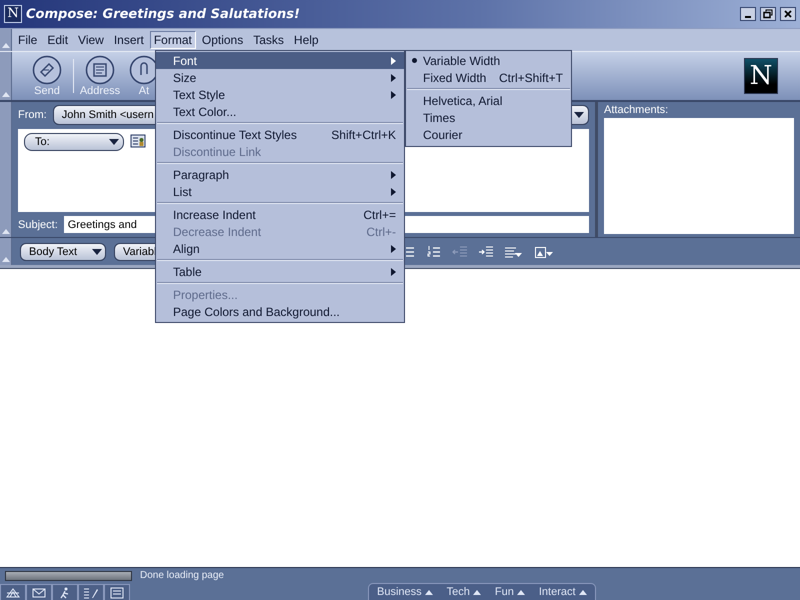 The height and width of the screenshot is (600, 800). What do you see at coordinates (182, 575) in the screenshot?
I see `status-text: Done loading page` at bounding box center [182, 575].